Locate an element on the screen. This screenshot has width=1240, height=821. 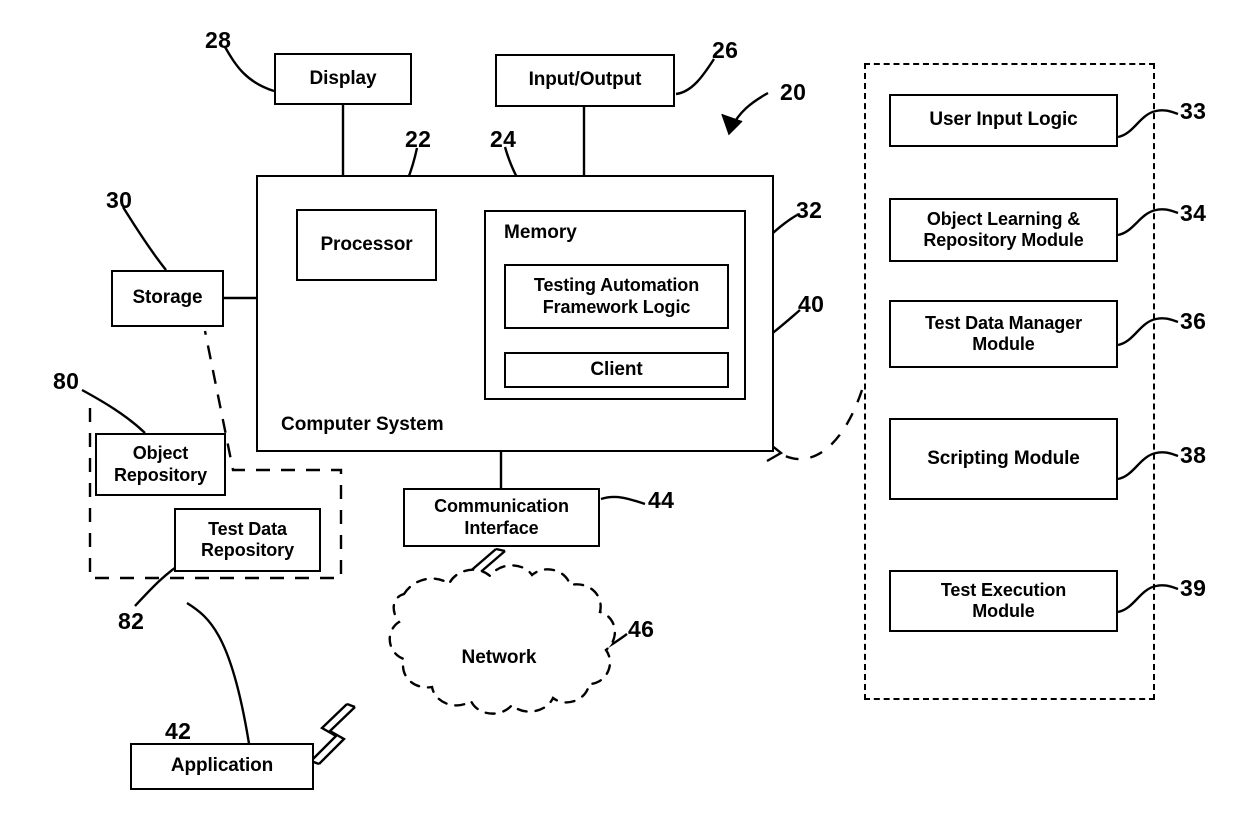
ref-numeral-46: 46 is located at coordinates (641, 629).